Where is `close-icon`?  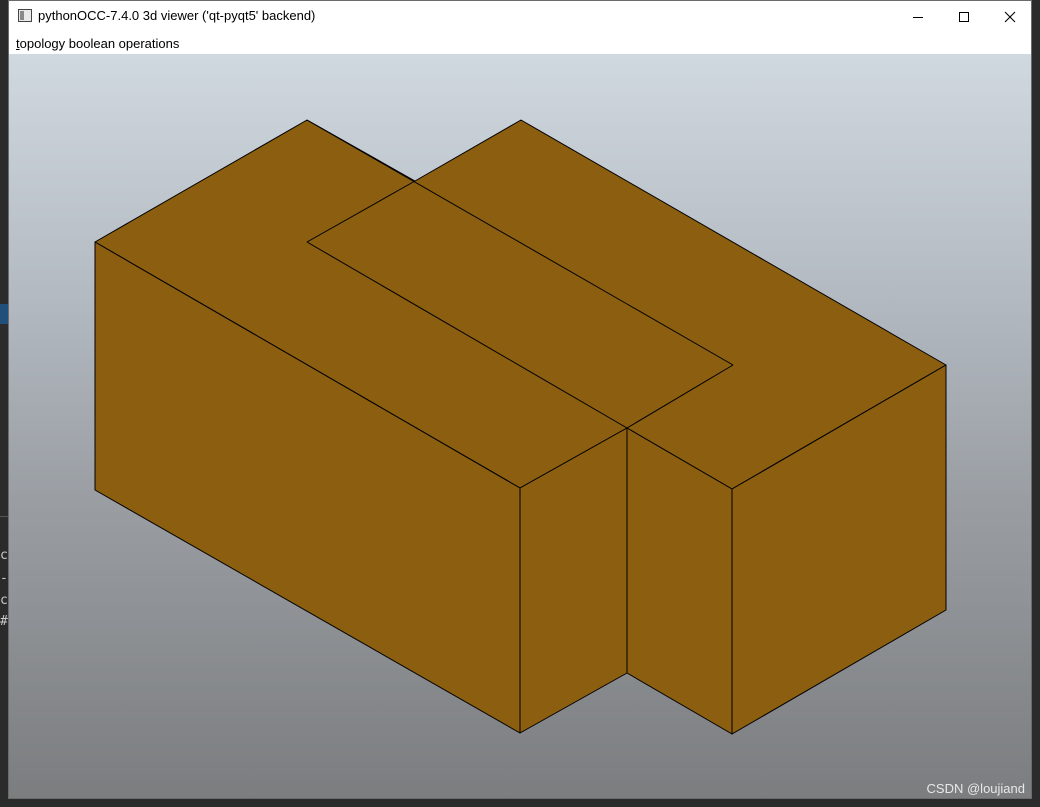 close-icon is located at coordinates (1010, 16).